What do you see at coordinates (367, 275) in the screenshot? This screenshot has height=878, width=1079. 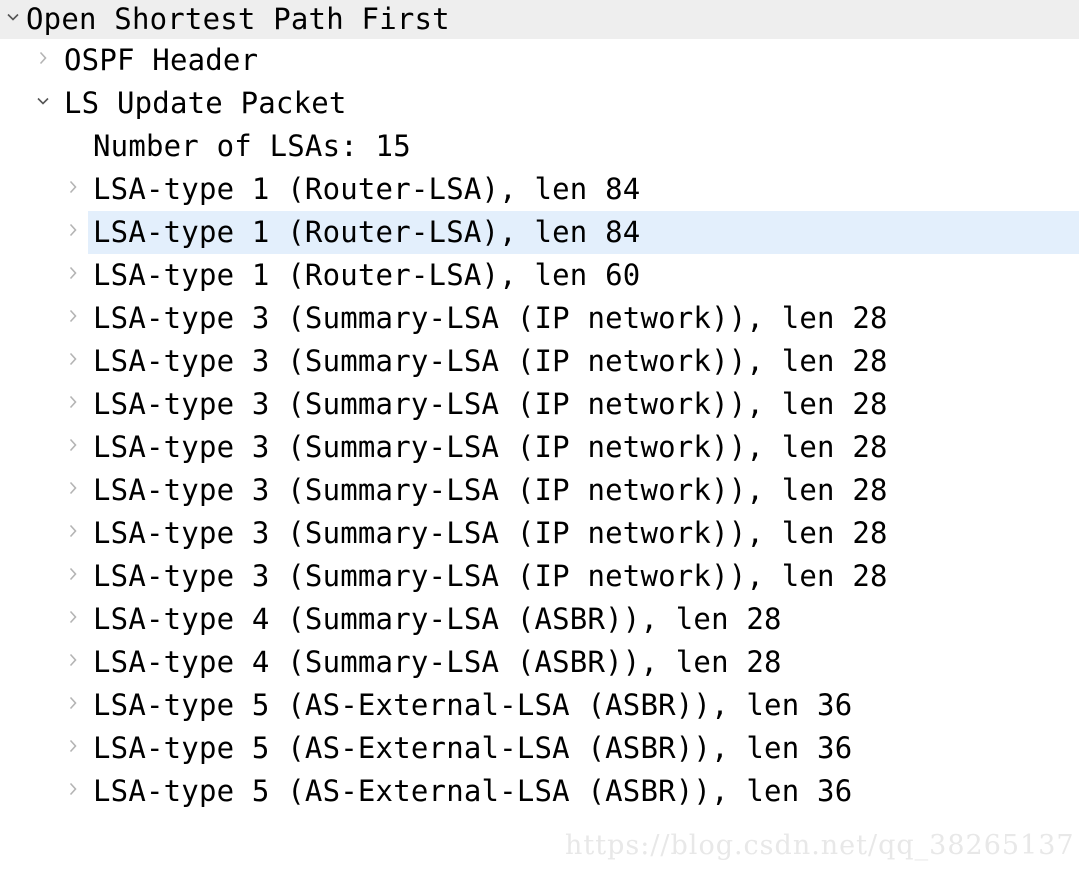 I see `tree-row-label: LSA-type 1 (Router-LSA), len 60` at bounding box center [367, 275].